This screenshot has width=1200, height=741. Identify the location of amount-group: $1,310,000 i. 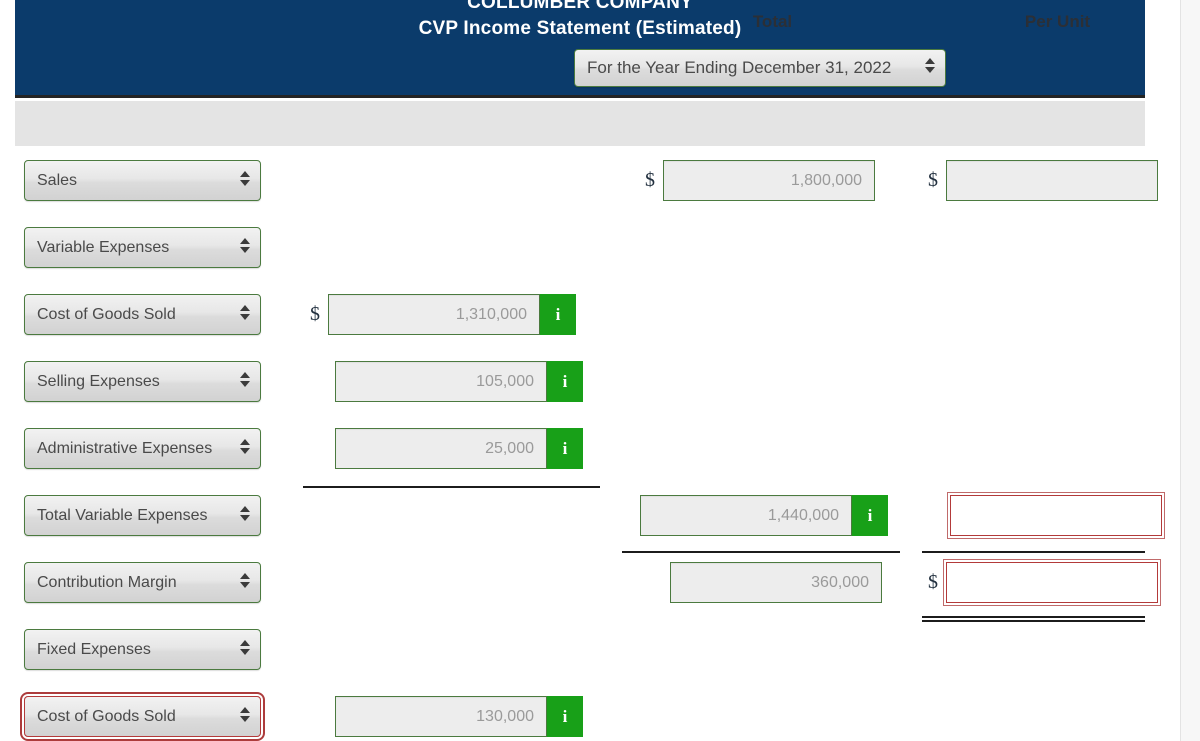
(443, 314).